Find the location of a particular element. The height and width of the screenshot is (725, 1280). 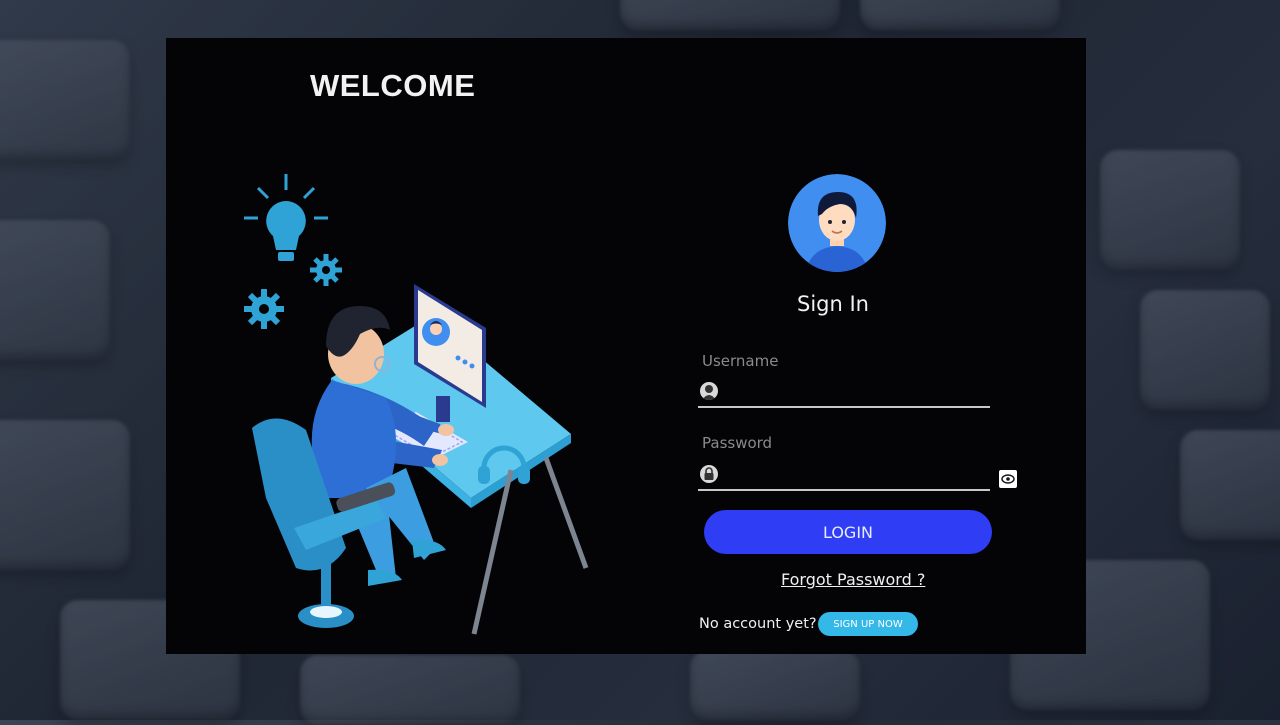

user-avatar-icon is located at coordinates (837, 223).